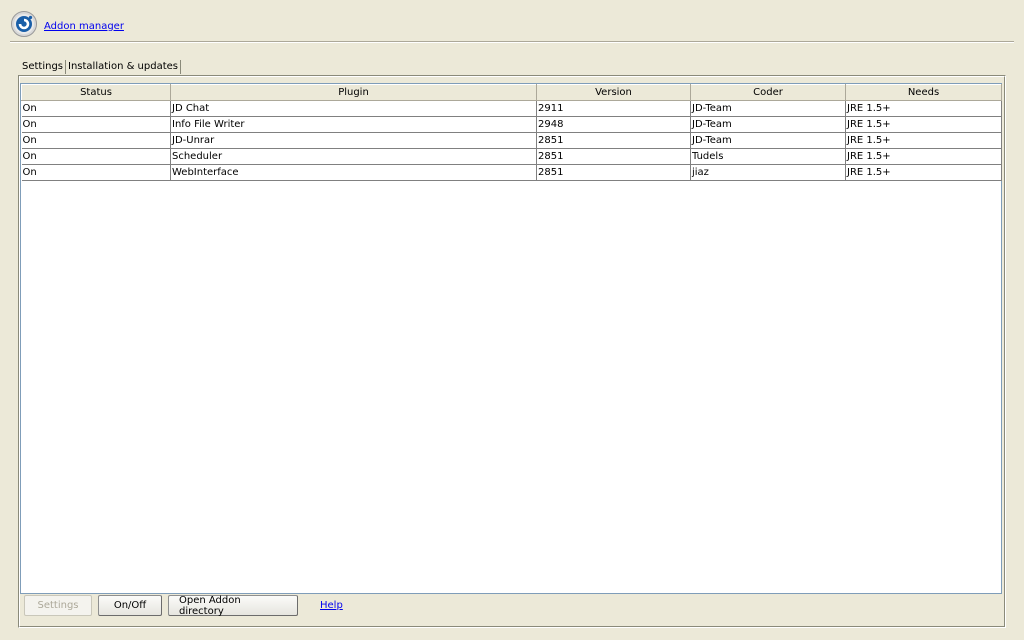  I want to click on cell-plugin: Info File Writer, so click(353, 124).